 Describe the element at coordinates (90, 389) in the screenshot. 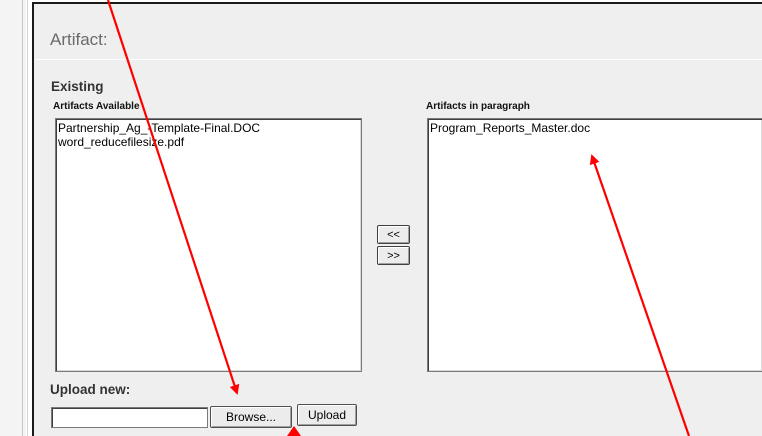

I see `upload-new-label: Upload new:` at that location.